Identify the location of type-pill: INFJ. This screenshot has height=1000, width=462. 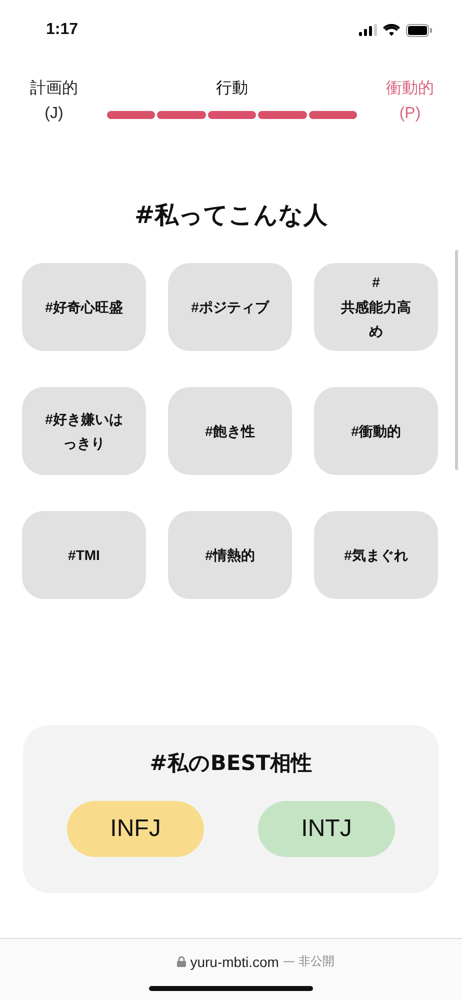
(135, 829).